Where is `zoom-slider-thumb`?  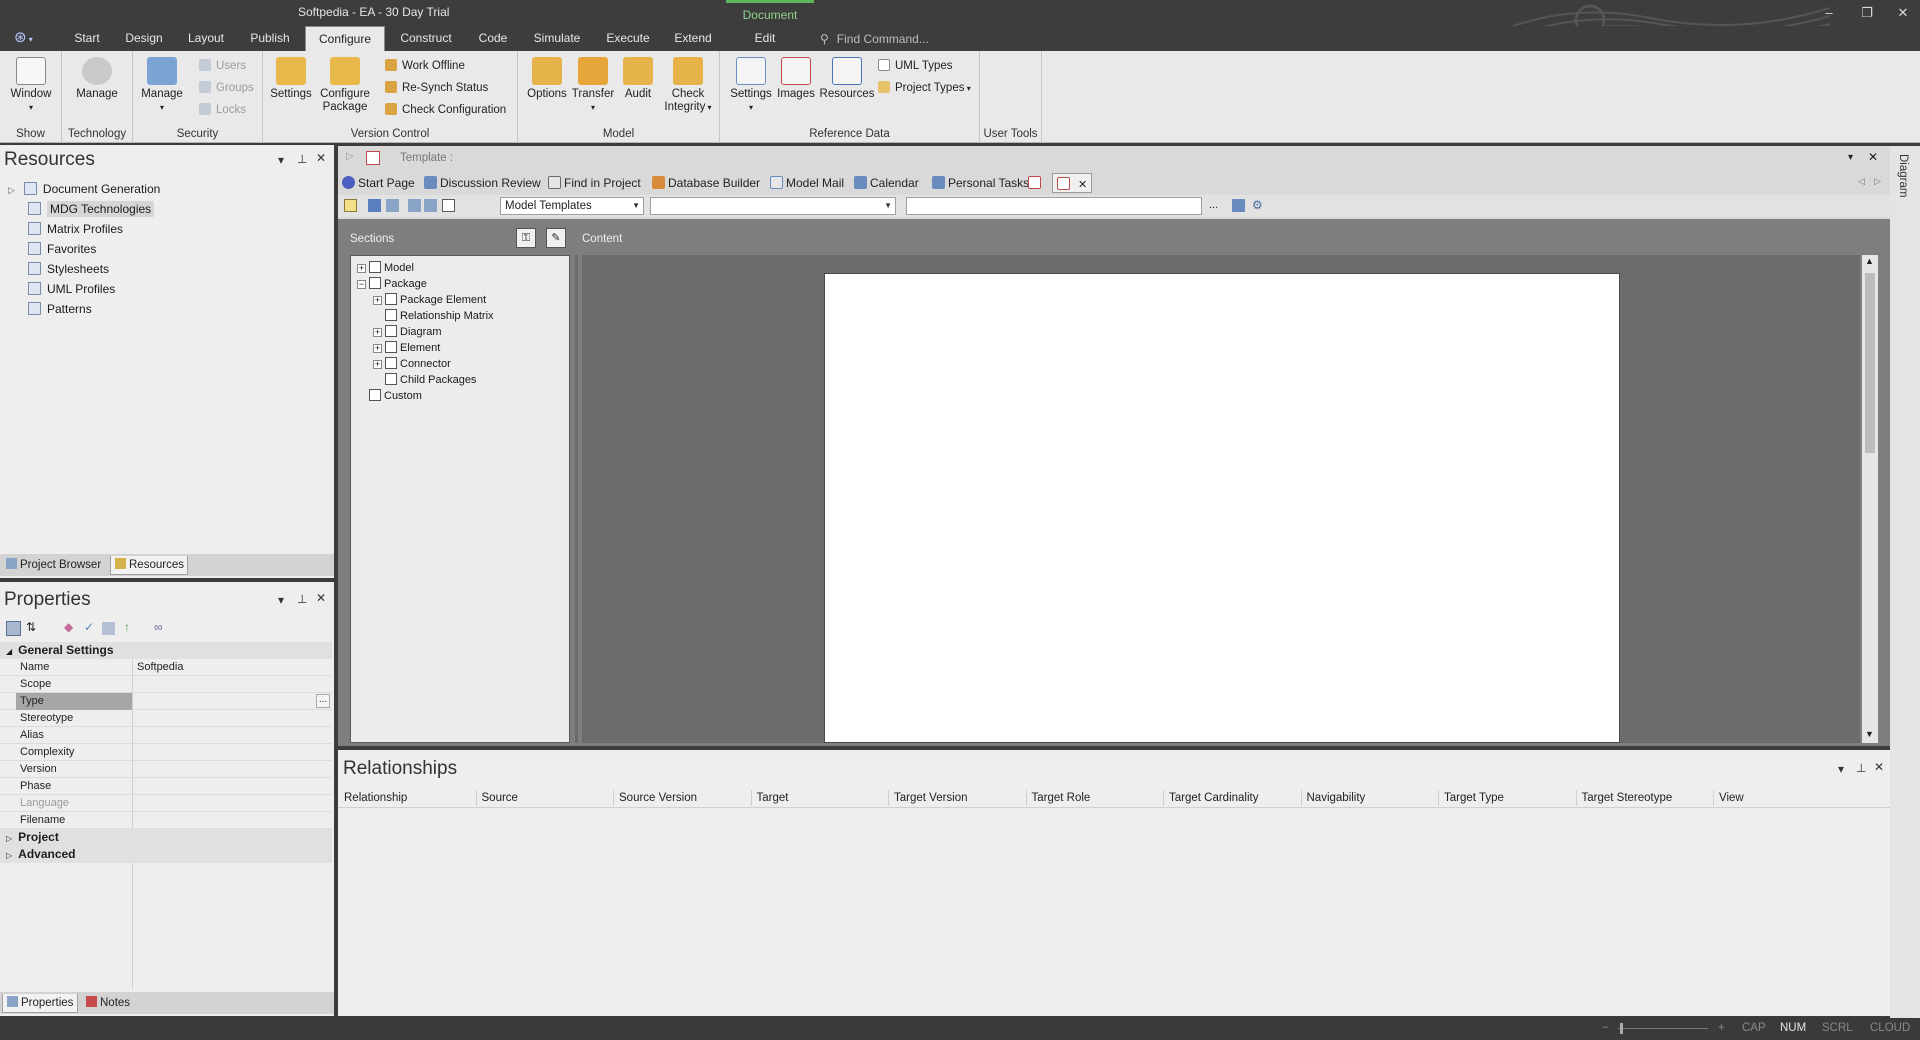
zoom-slider-thumb is located at coordinates (1621, 1028).